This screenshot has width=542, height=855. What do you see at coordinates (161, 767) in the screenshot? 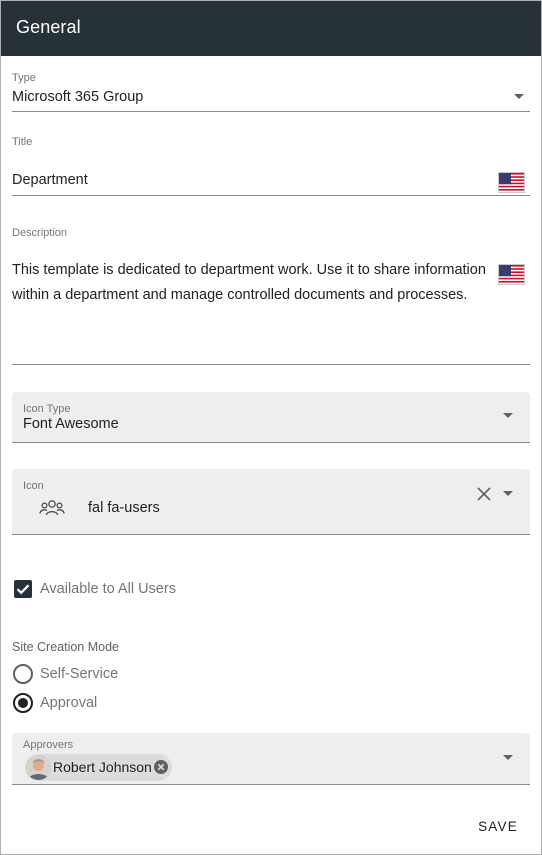
I see `remove-chip-icon` at bounding box center [161, 767].